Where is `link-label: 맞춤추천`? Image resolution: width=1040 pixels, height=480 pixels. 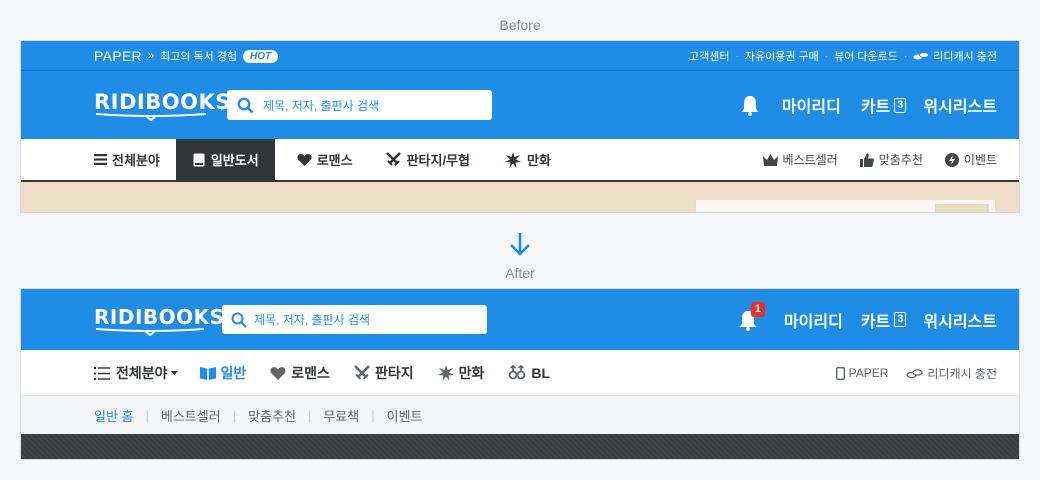 link-label: 맞춤추천 is located at coordinates (900, 160).